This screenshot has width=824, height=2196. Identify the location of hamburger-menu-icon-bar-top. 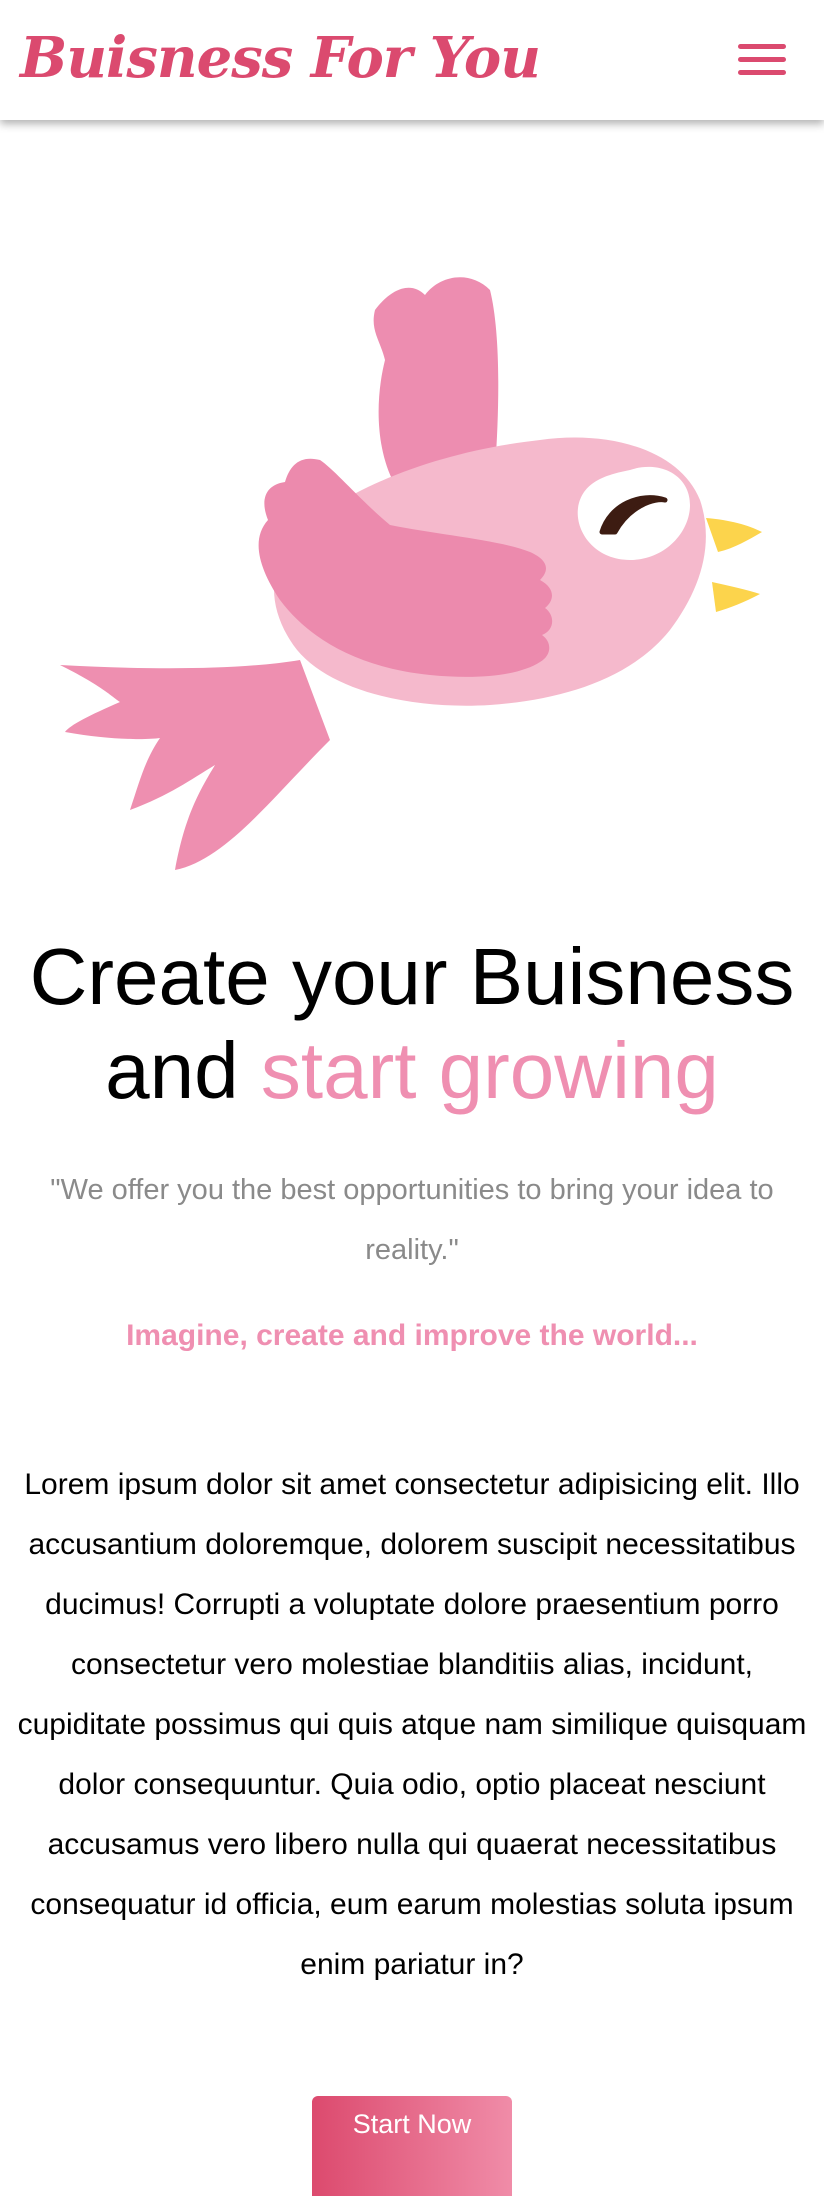
(762, 46).